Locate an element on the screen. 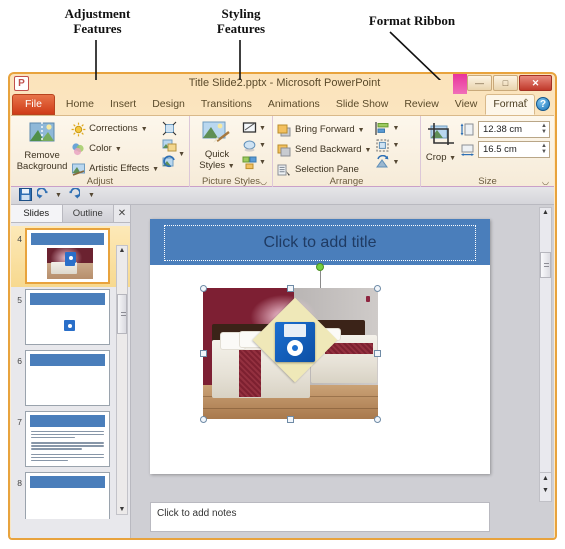 The height and width of the screenshot is (549, 565). selection-handle-top-left is located at coordinates (203, 288).